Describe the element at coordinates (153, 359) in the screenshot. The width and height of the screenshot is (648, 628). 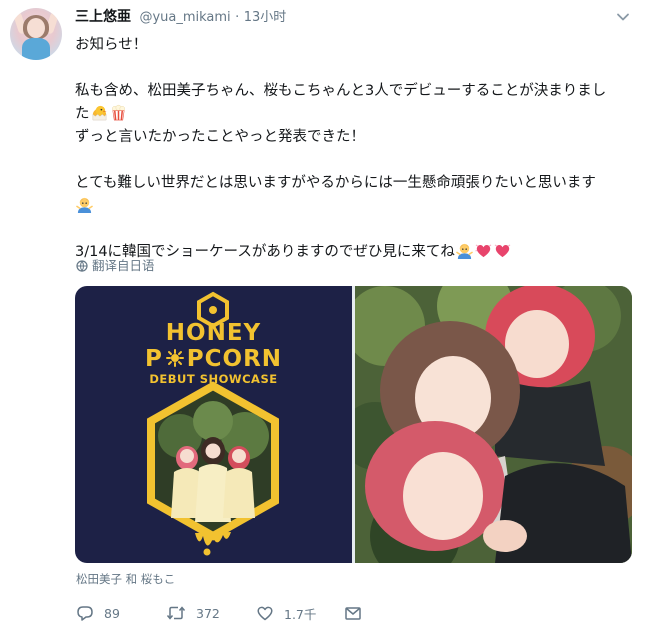
I see `poster-title-p: P` at that location.